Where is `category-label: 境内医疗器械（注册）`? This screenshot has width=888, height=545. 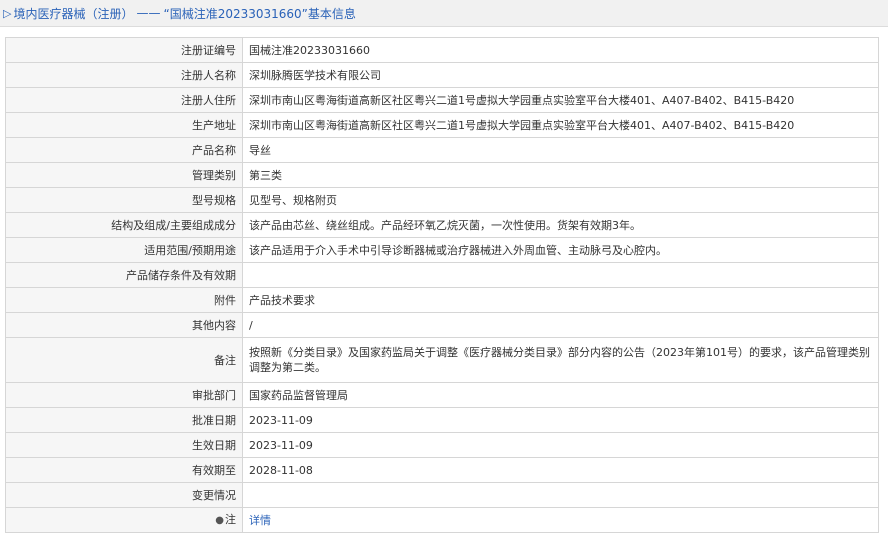
category-label: 境内医疗器械（注册） is located at coordinates (73, 13).